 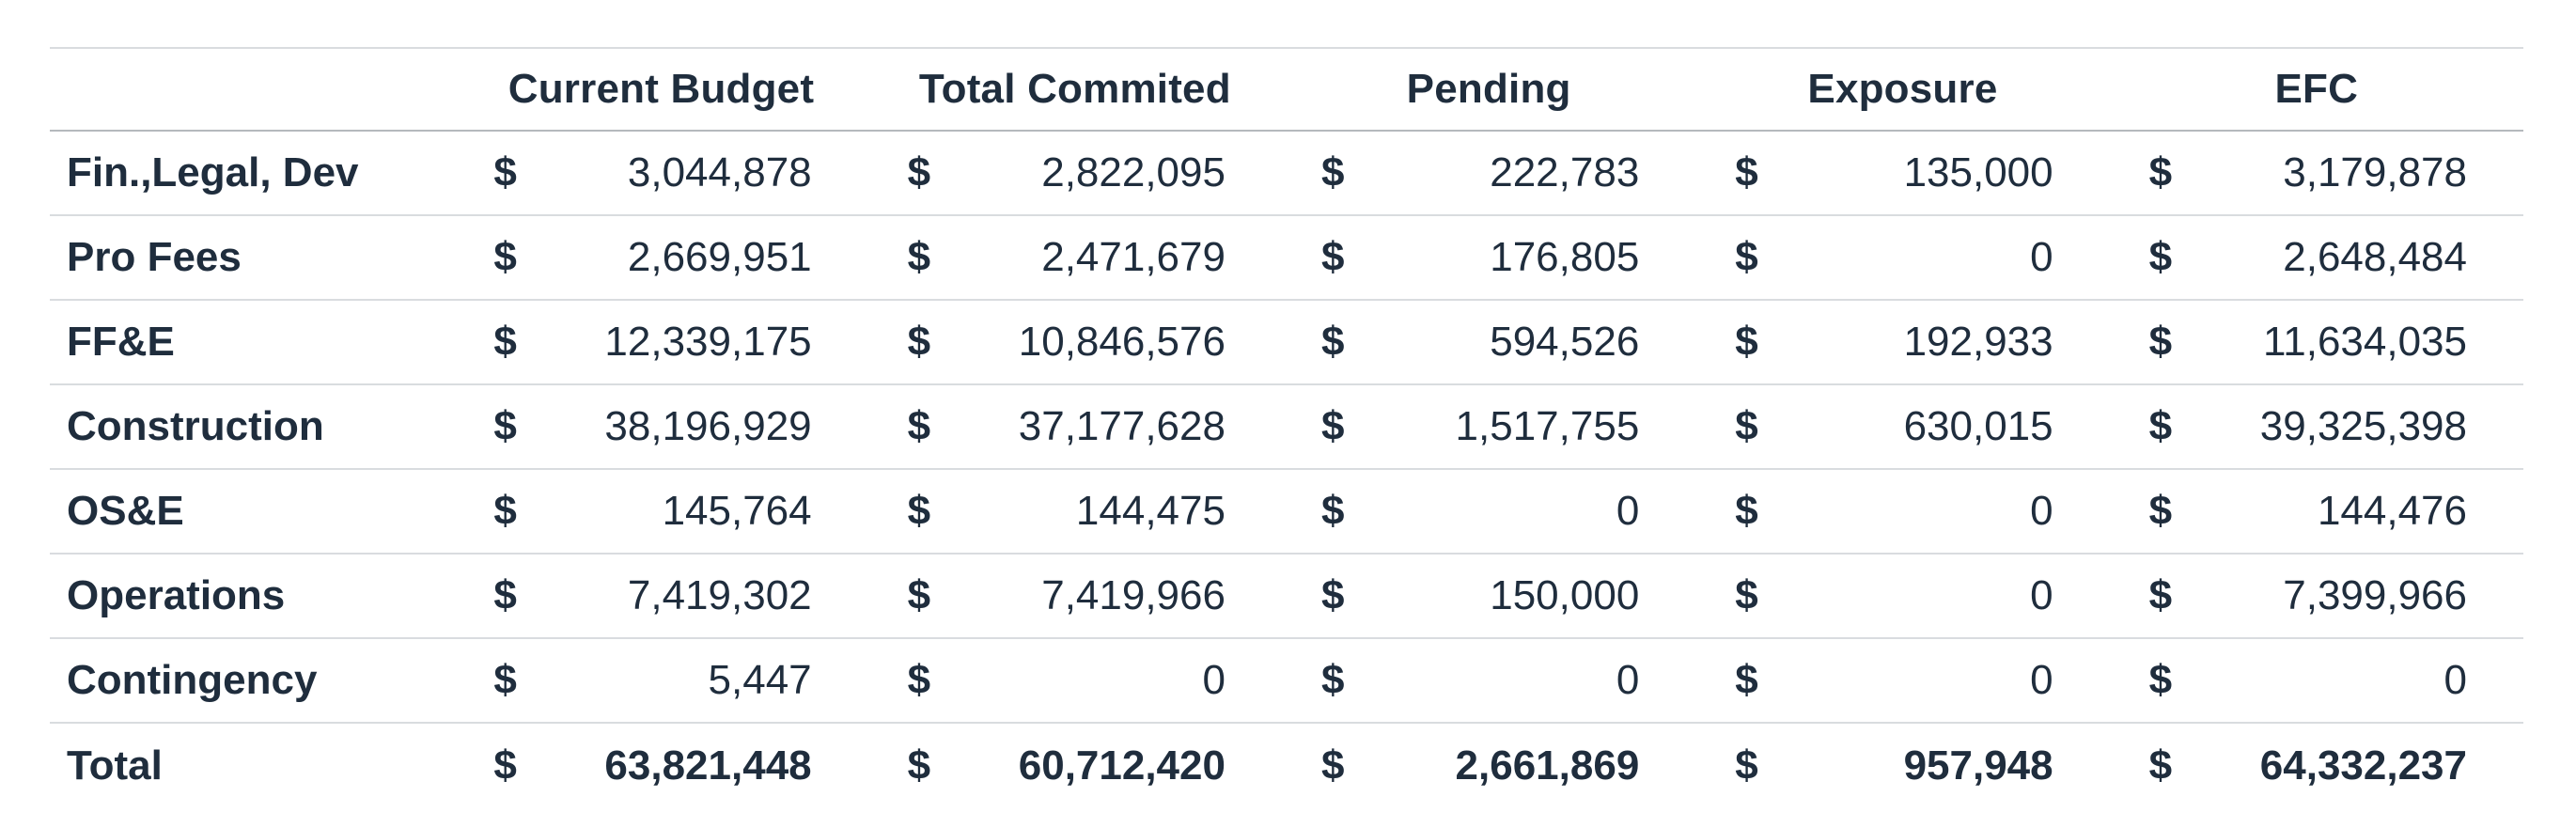 What do you see at coordinates (1488, 596) in the screenshot?
I see `cell-pending: $150,000` at bounding box center [1488, 596].